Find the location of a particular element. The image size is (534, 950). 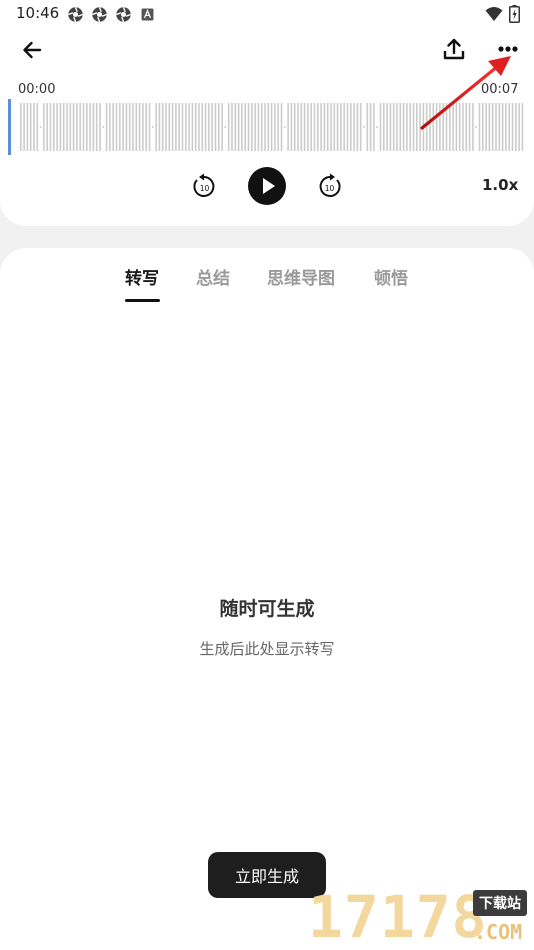

forward-10-button: 10 is located at coordinates (330, 186).